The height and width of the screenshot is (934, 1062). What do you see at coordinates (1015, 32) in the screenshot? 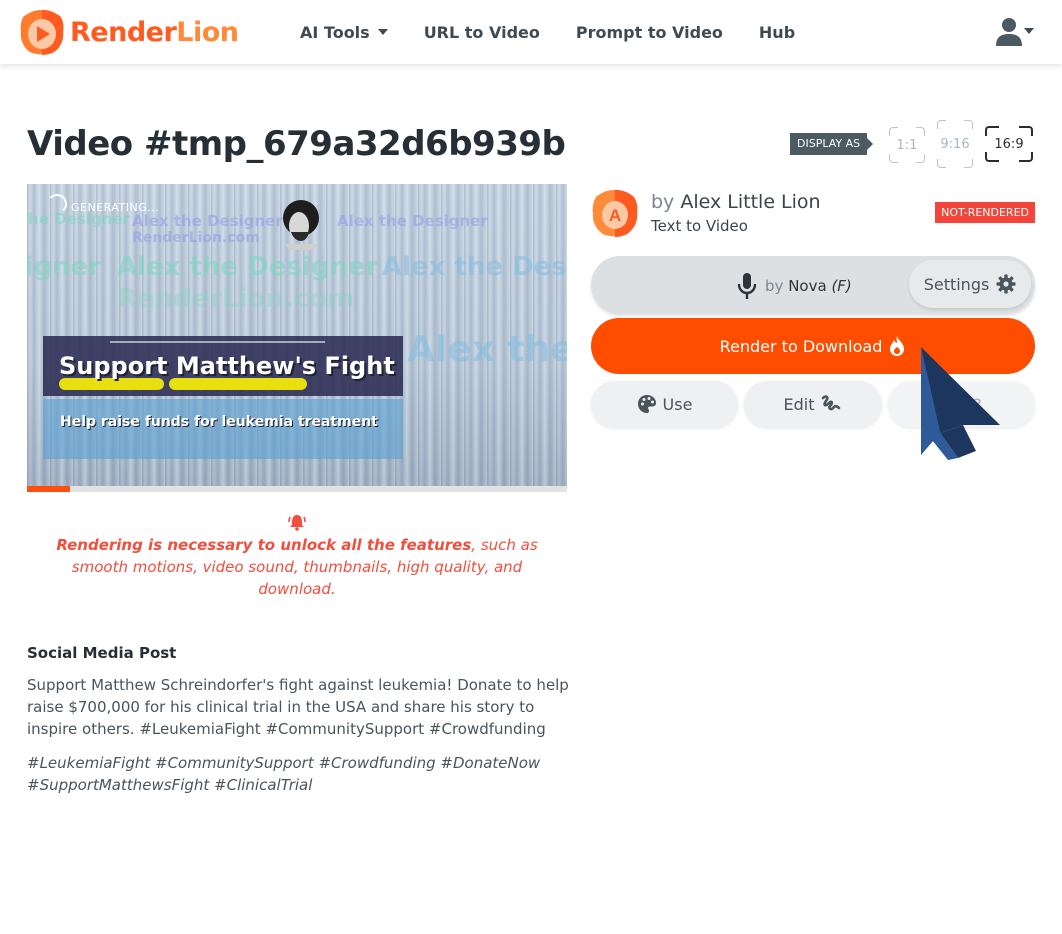
I see `user-menu` at bounding box center [1015, 32].